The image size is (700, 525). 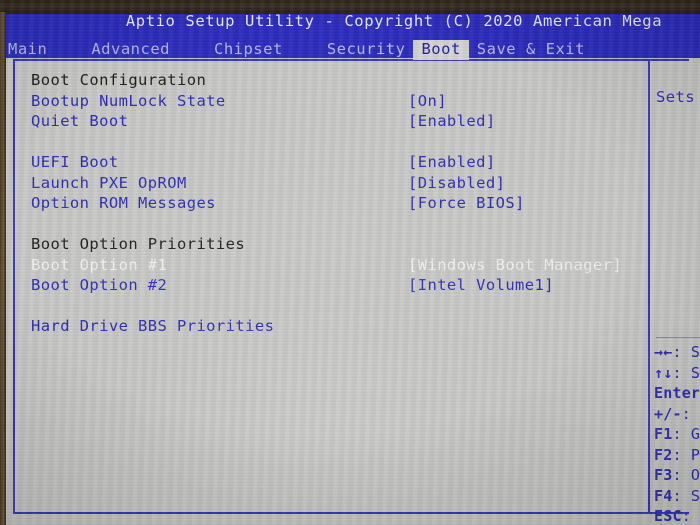 What do you see at coordinates (668, 516) in the screenshot?
I see `key-symbol: ESC` at bounding box center [668, 516].